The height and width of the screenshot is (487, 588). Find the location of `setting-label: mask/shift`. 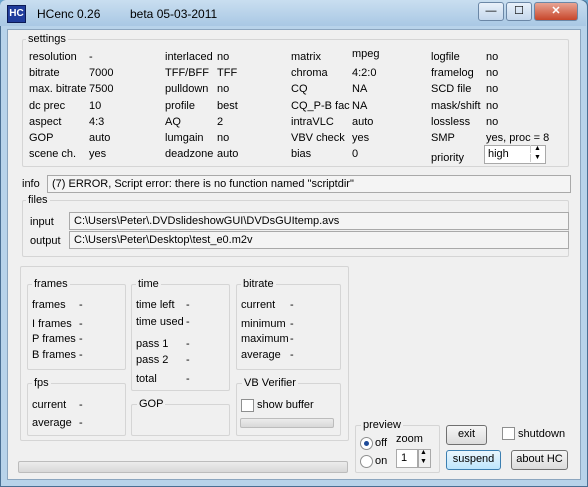

setting-label: mask/shift is located at coordinates (456, 106).